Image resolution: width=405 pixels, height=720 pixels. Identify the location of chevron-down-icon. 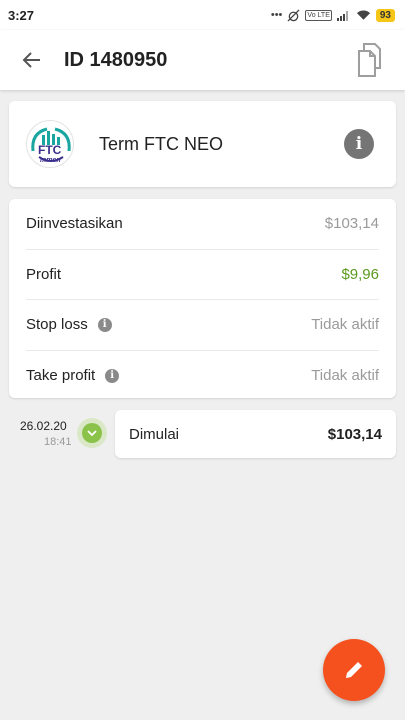
(92, 433).